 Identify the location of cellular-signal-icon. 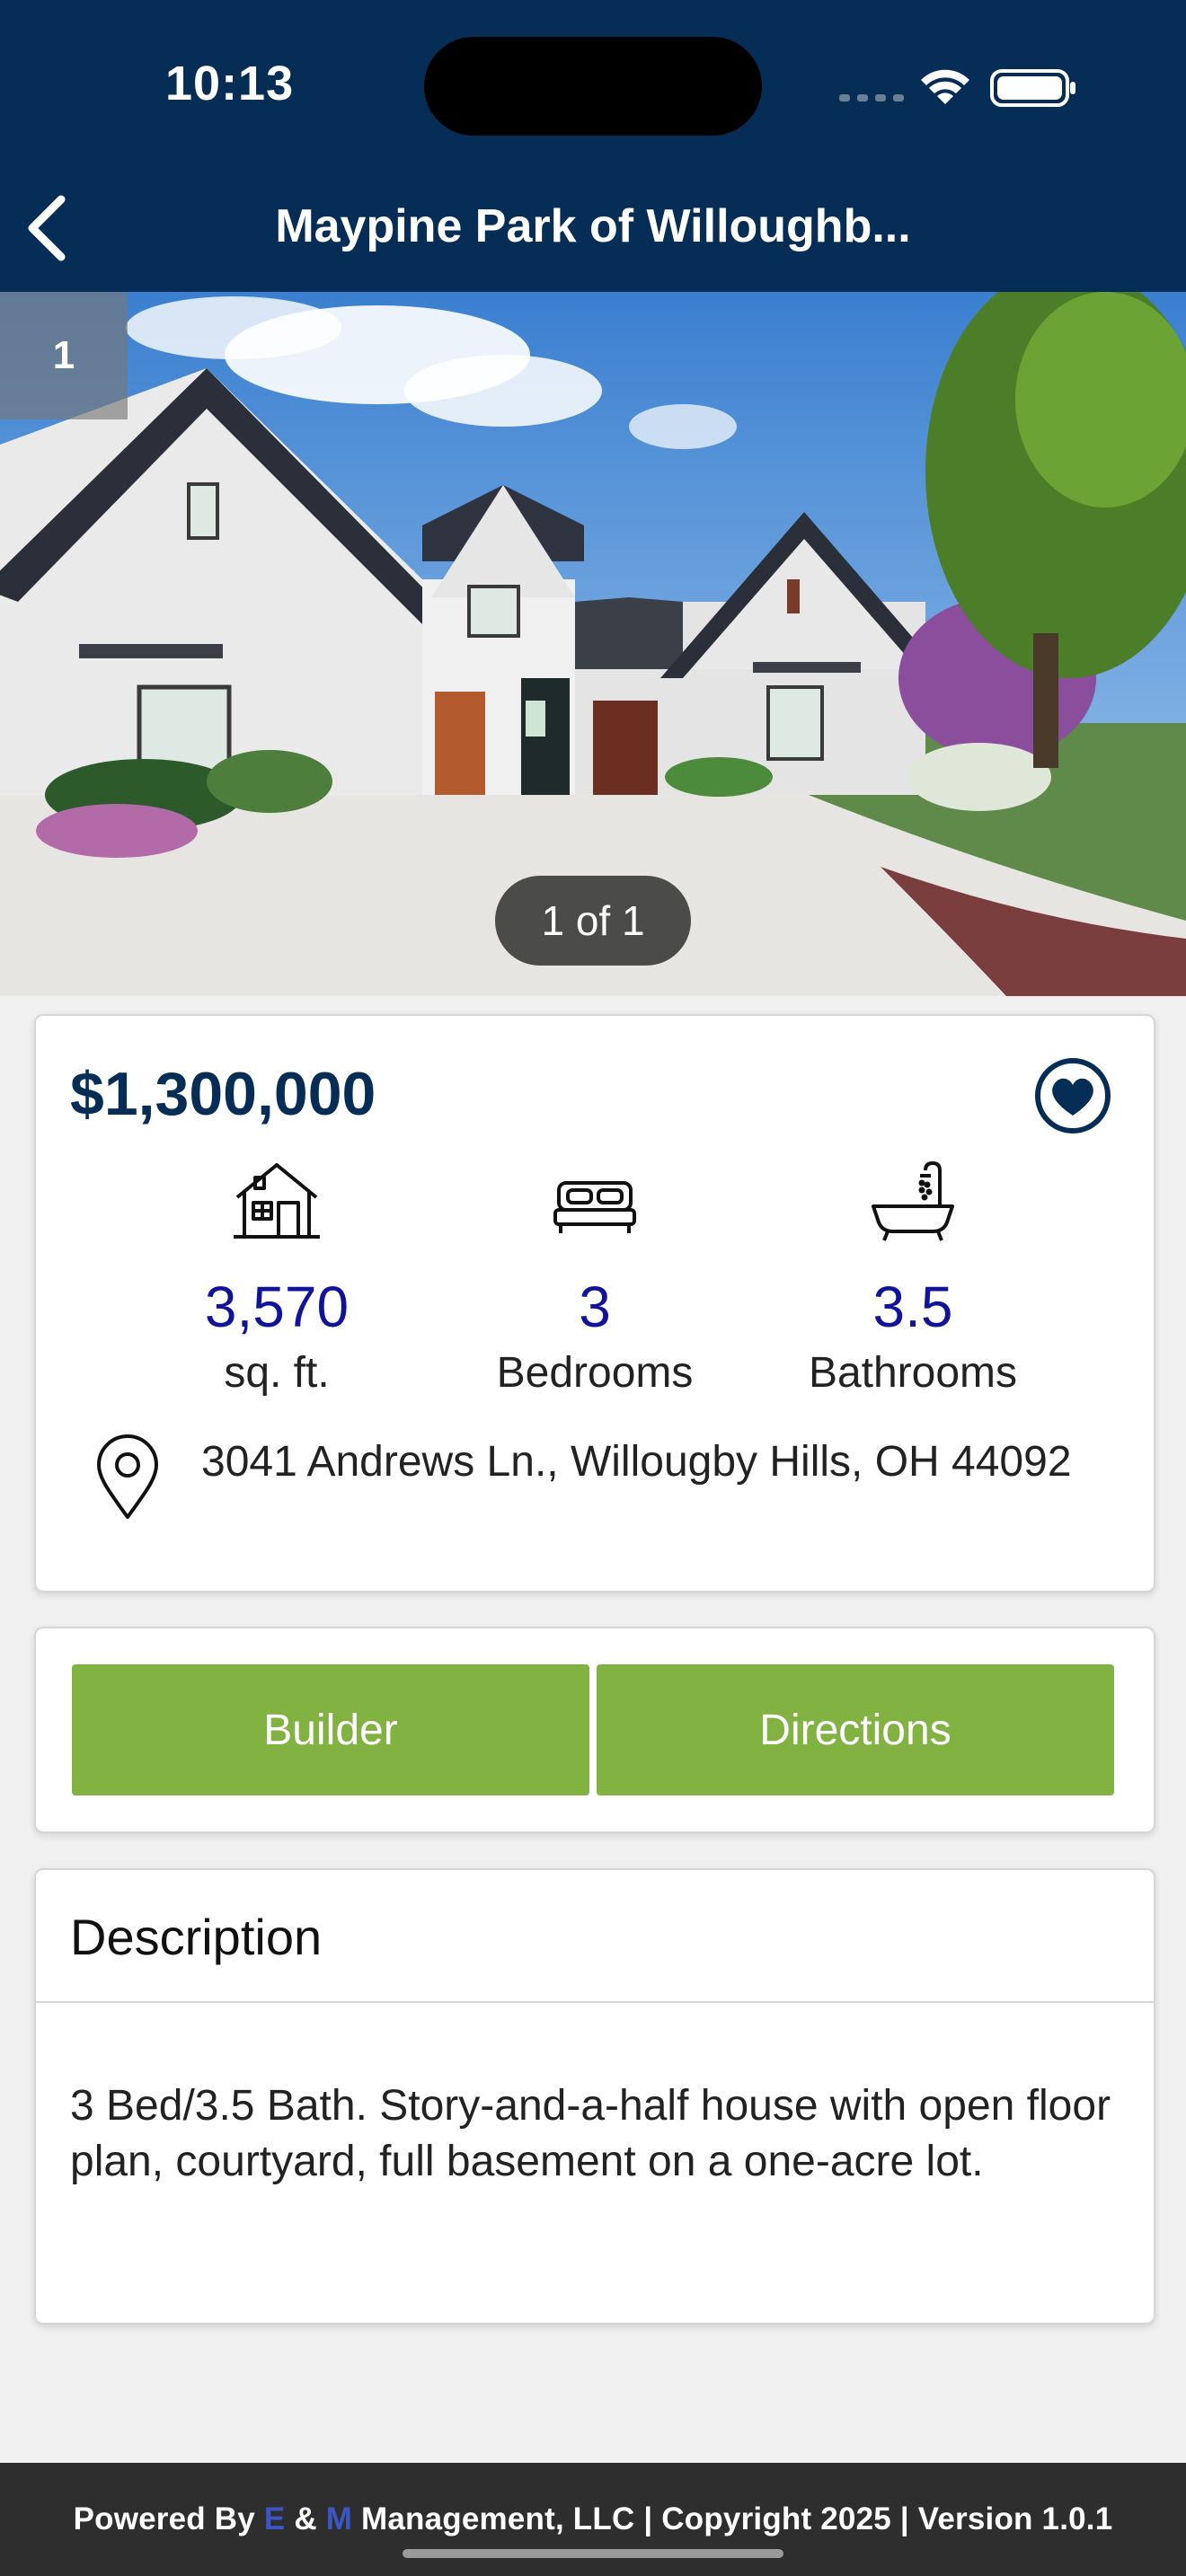
(871, 97).